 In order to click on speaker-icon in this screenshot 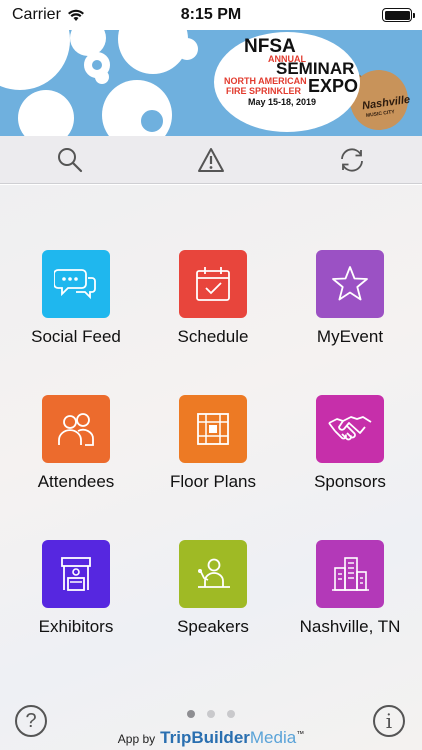, I will do `click(214, 573)`.